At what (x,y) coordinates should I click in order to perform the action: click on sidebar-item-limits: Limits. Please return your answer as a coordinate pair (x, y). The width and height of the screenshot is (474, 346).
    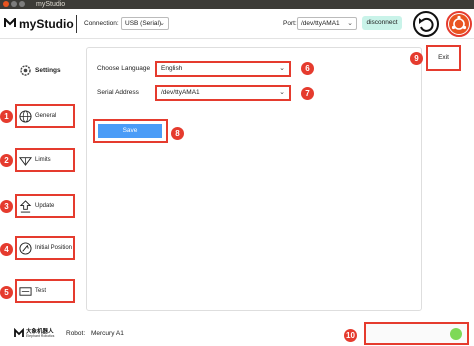
    Looking at the image, I should click on (45, 160).